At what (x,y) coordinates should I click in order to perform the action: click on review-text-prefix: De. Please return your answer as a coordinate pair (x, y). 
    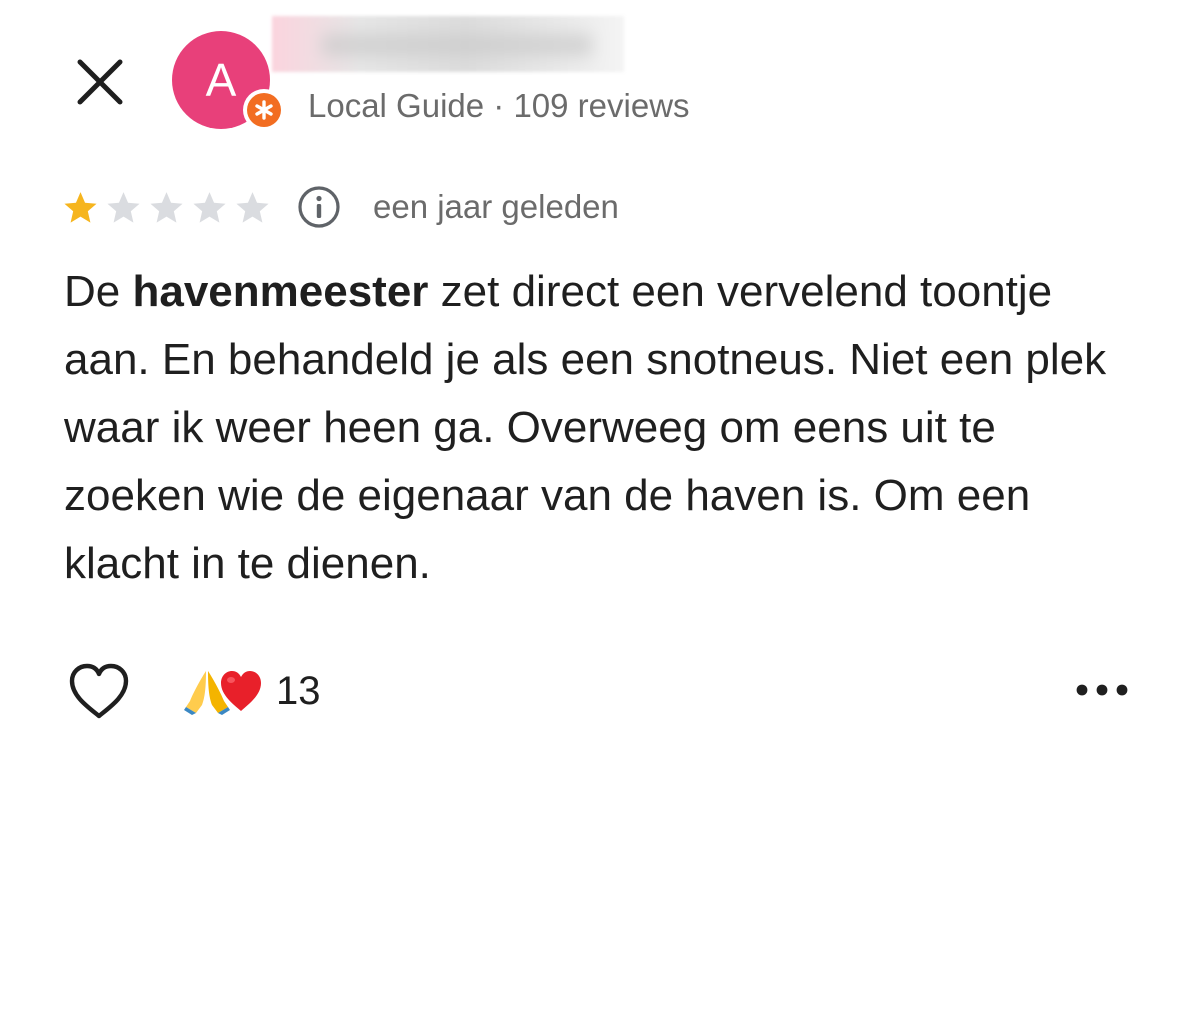
    Looking at the image, I should click on (98, 291).